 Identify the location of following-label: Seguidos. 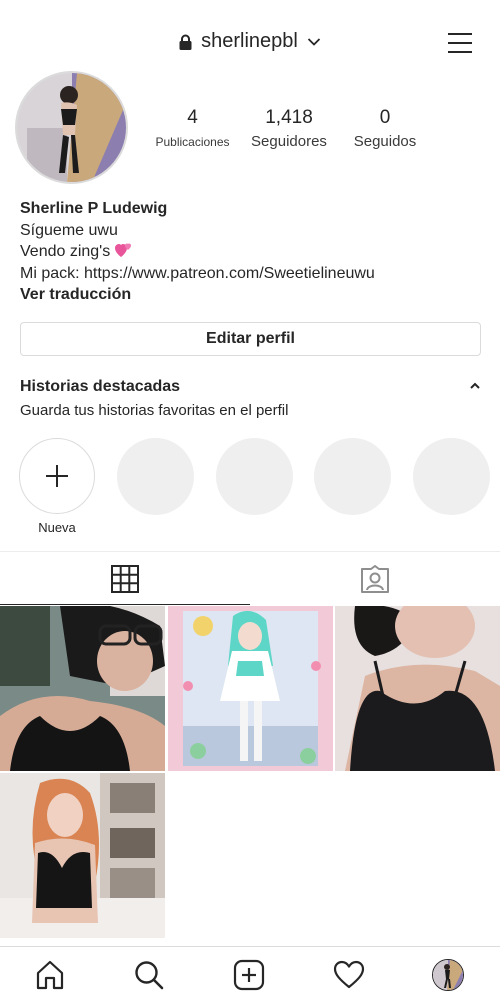
(385, 141).